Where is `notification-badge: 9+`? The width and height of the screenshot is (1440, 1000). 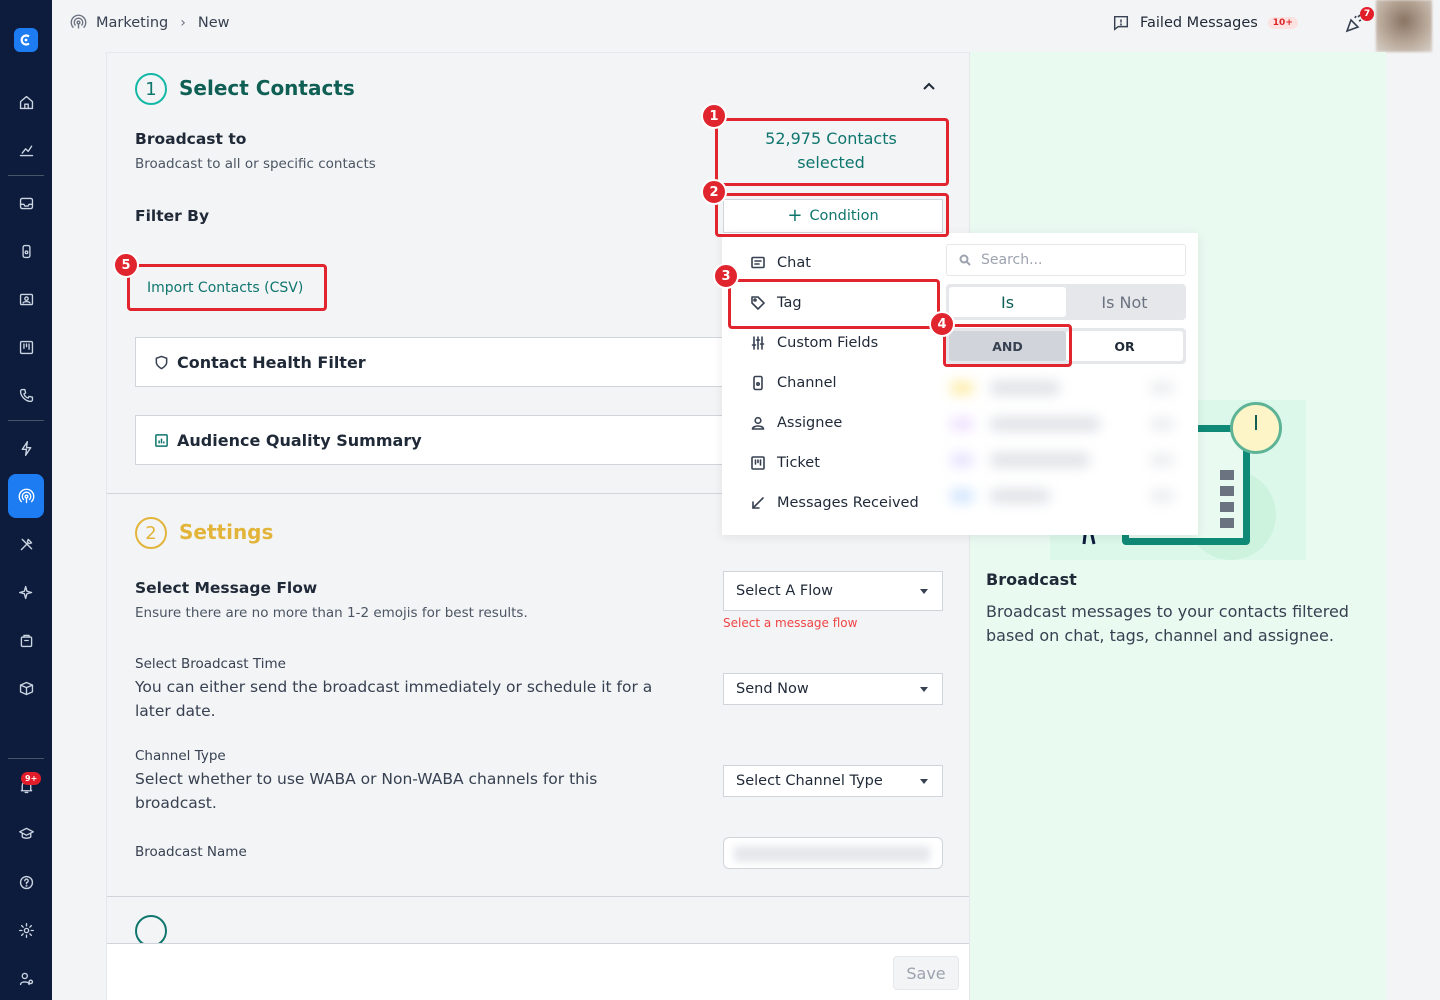
notification-badge: 9+ is located at coordinates (31, 778).